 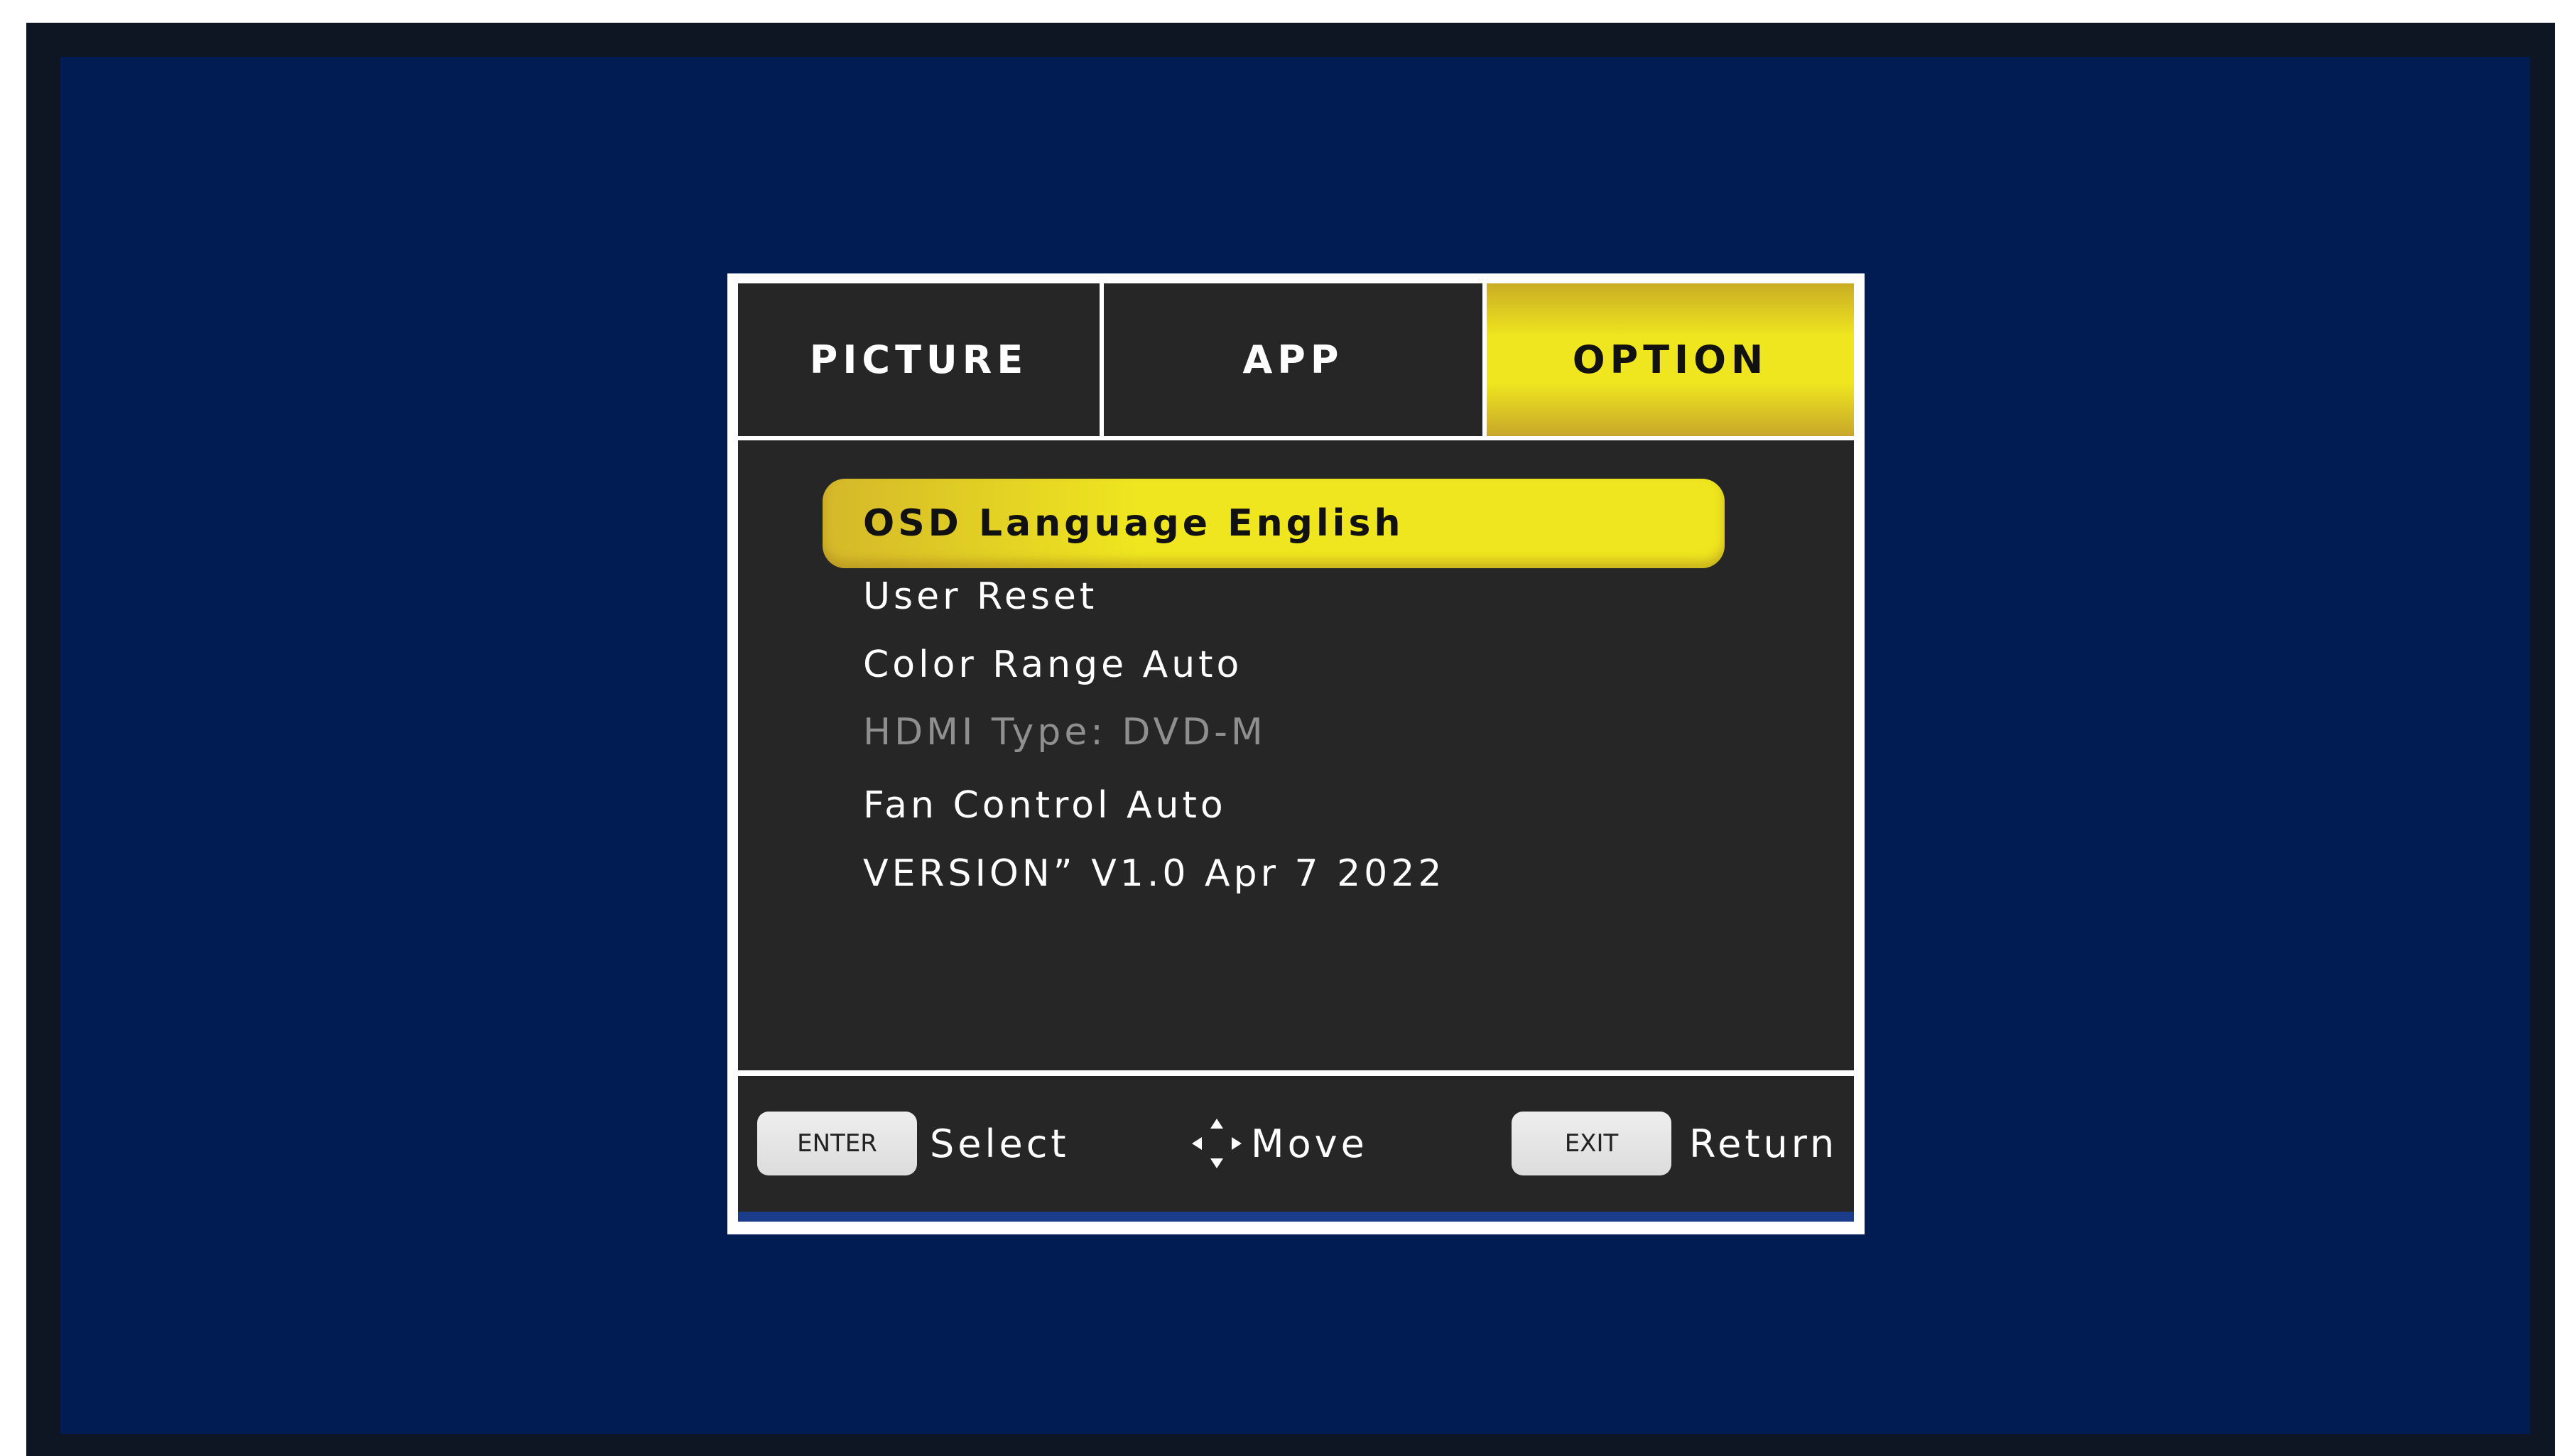 What do you see at coordinates (1217, 1143) in the screenshot?
I see `dpad-arrows-icon` at bounding box center [1217, 1143].